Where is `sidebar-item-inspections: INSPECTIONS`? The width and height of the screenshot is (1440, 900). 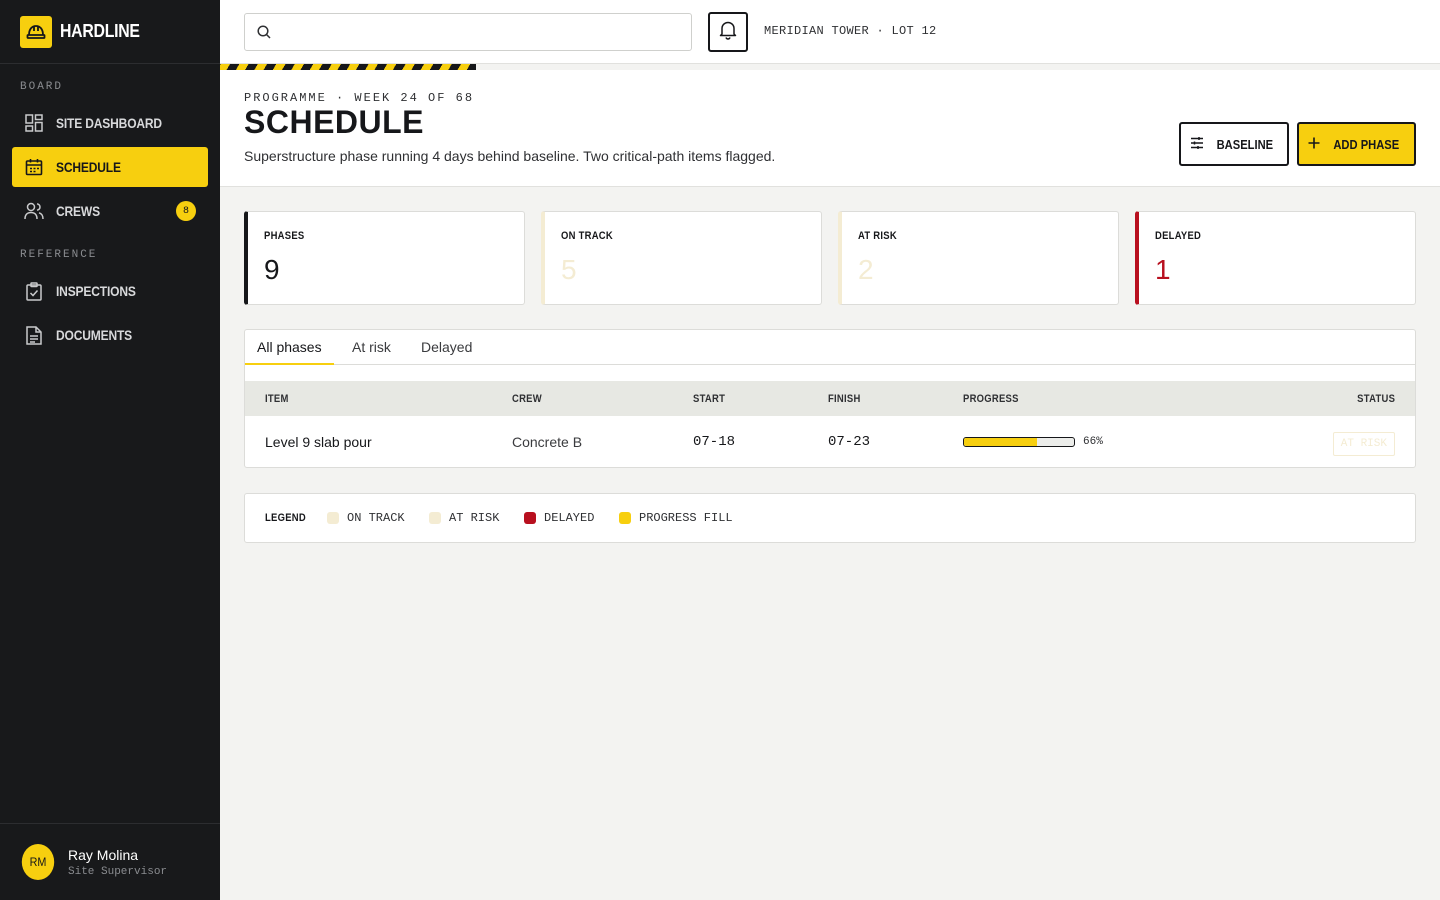 sidebar-item-inspections: INSPECTIONS is located at coordinates (110, 291).